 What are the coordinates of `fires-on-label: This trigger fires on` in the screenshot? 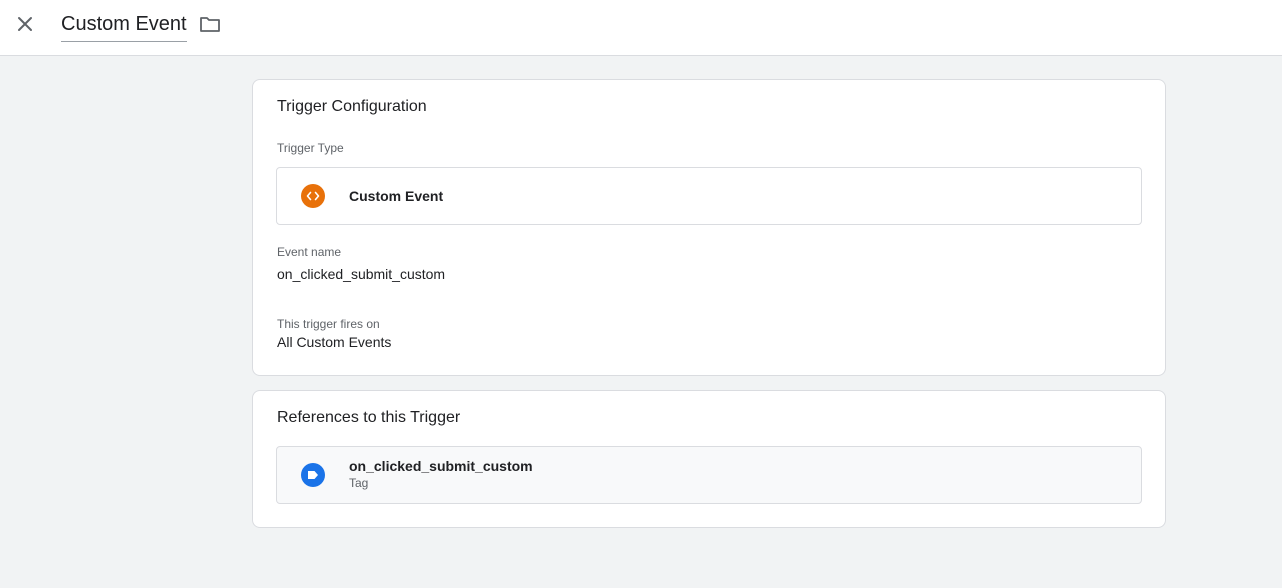 It's located at (328, 324).